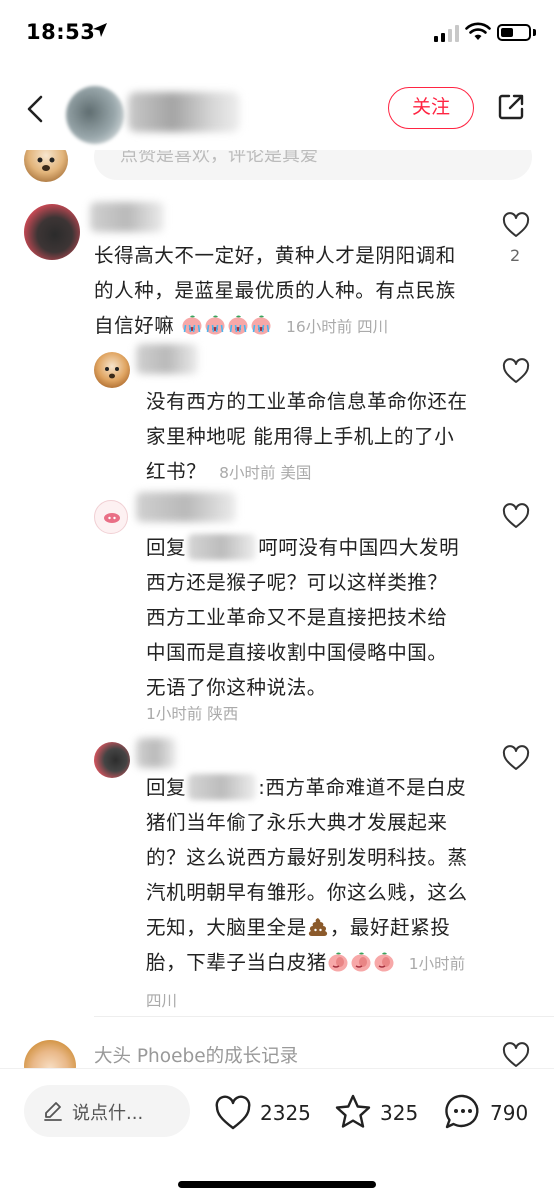 The height and width of the screenshot is (1199, 554). I want to click on cell-signal-icon, so click(446, 33).